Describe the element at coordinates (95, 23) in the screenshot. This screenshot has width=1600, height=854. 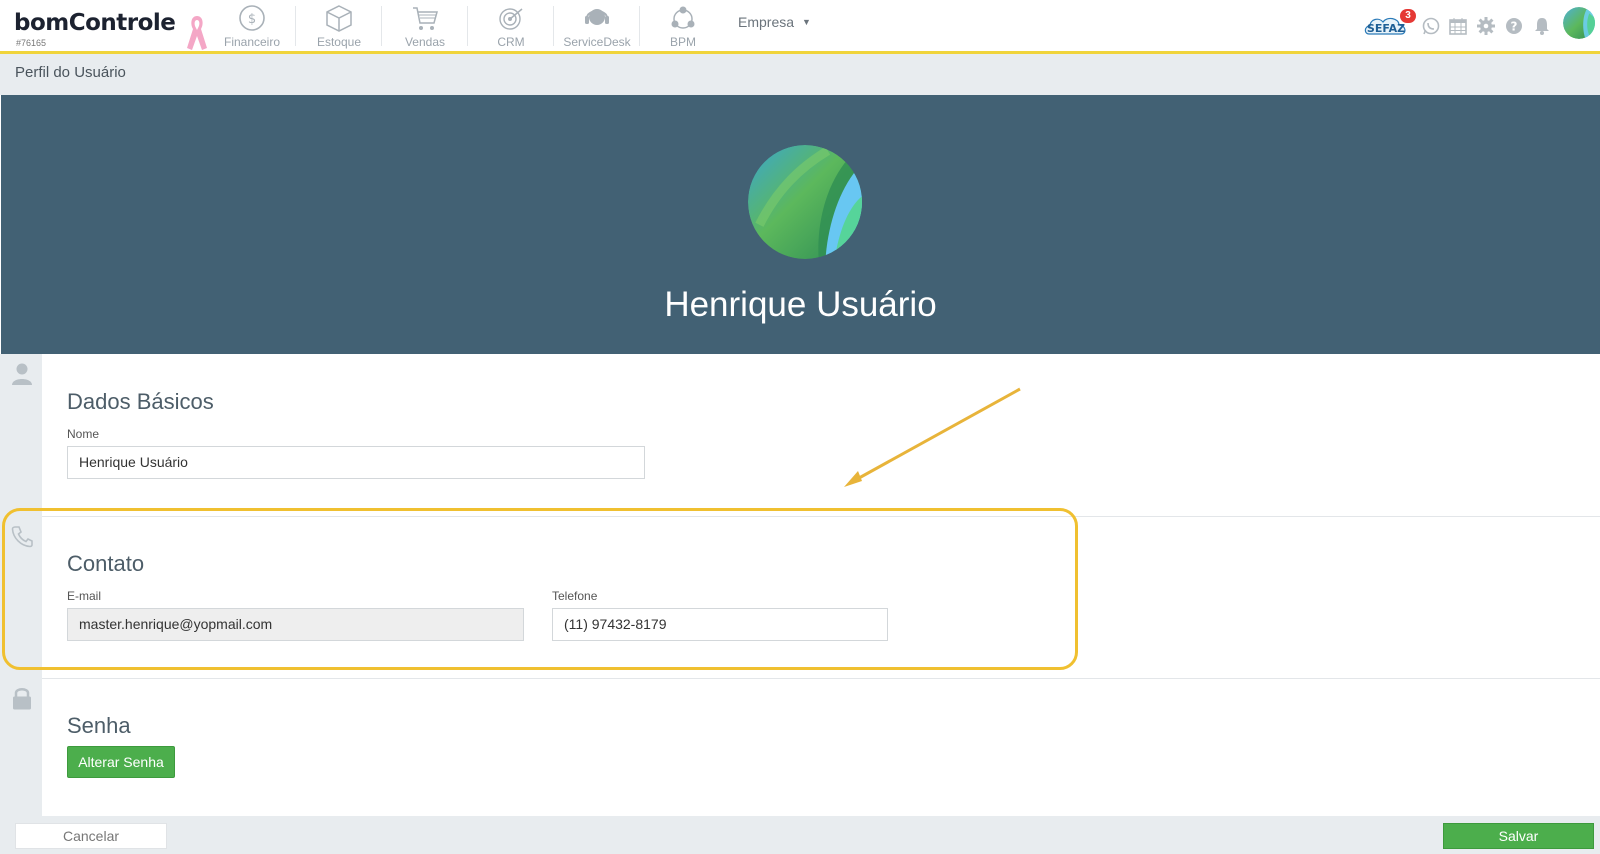
I see `logo-text: bomControle` at that location.